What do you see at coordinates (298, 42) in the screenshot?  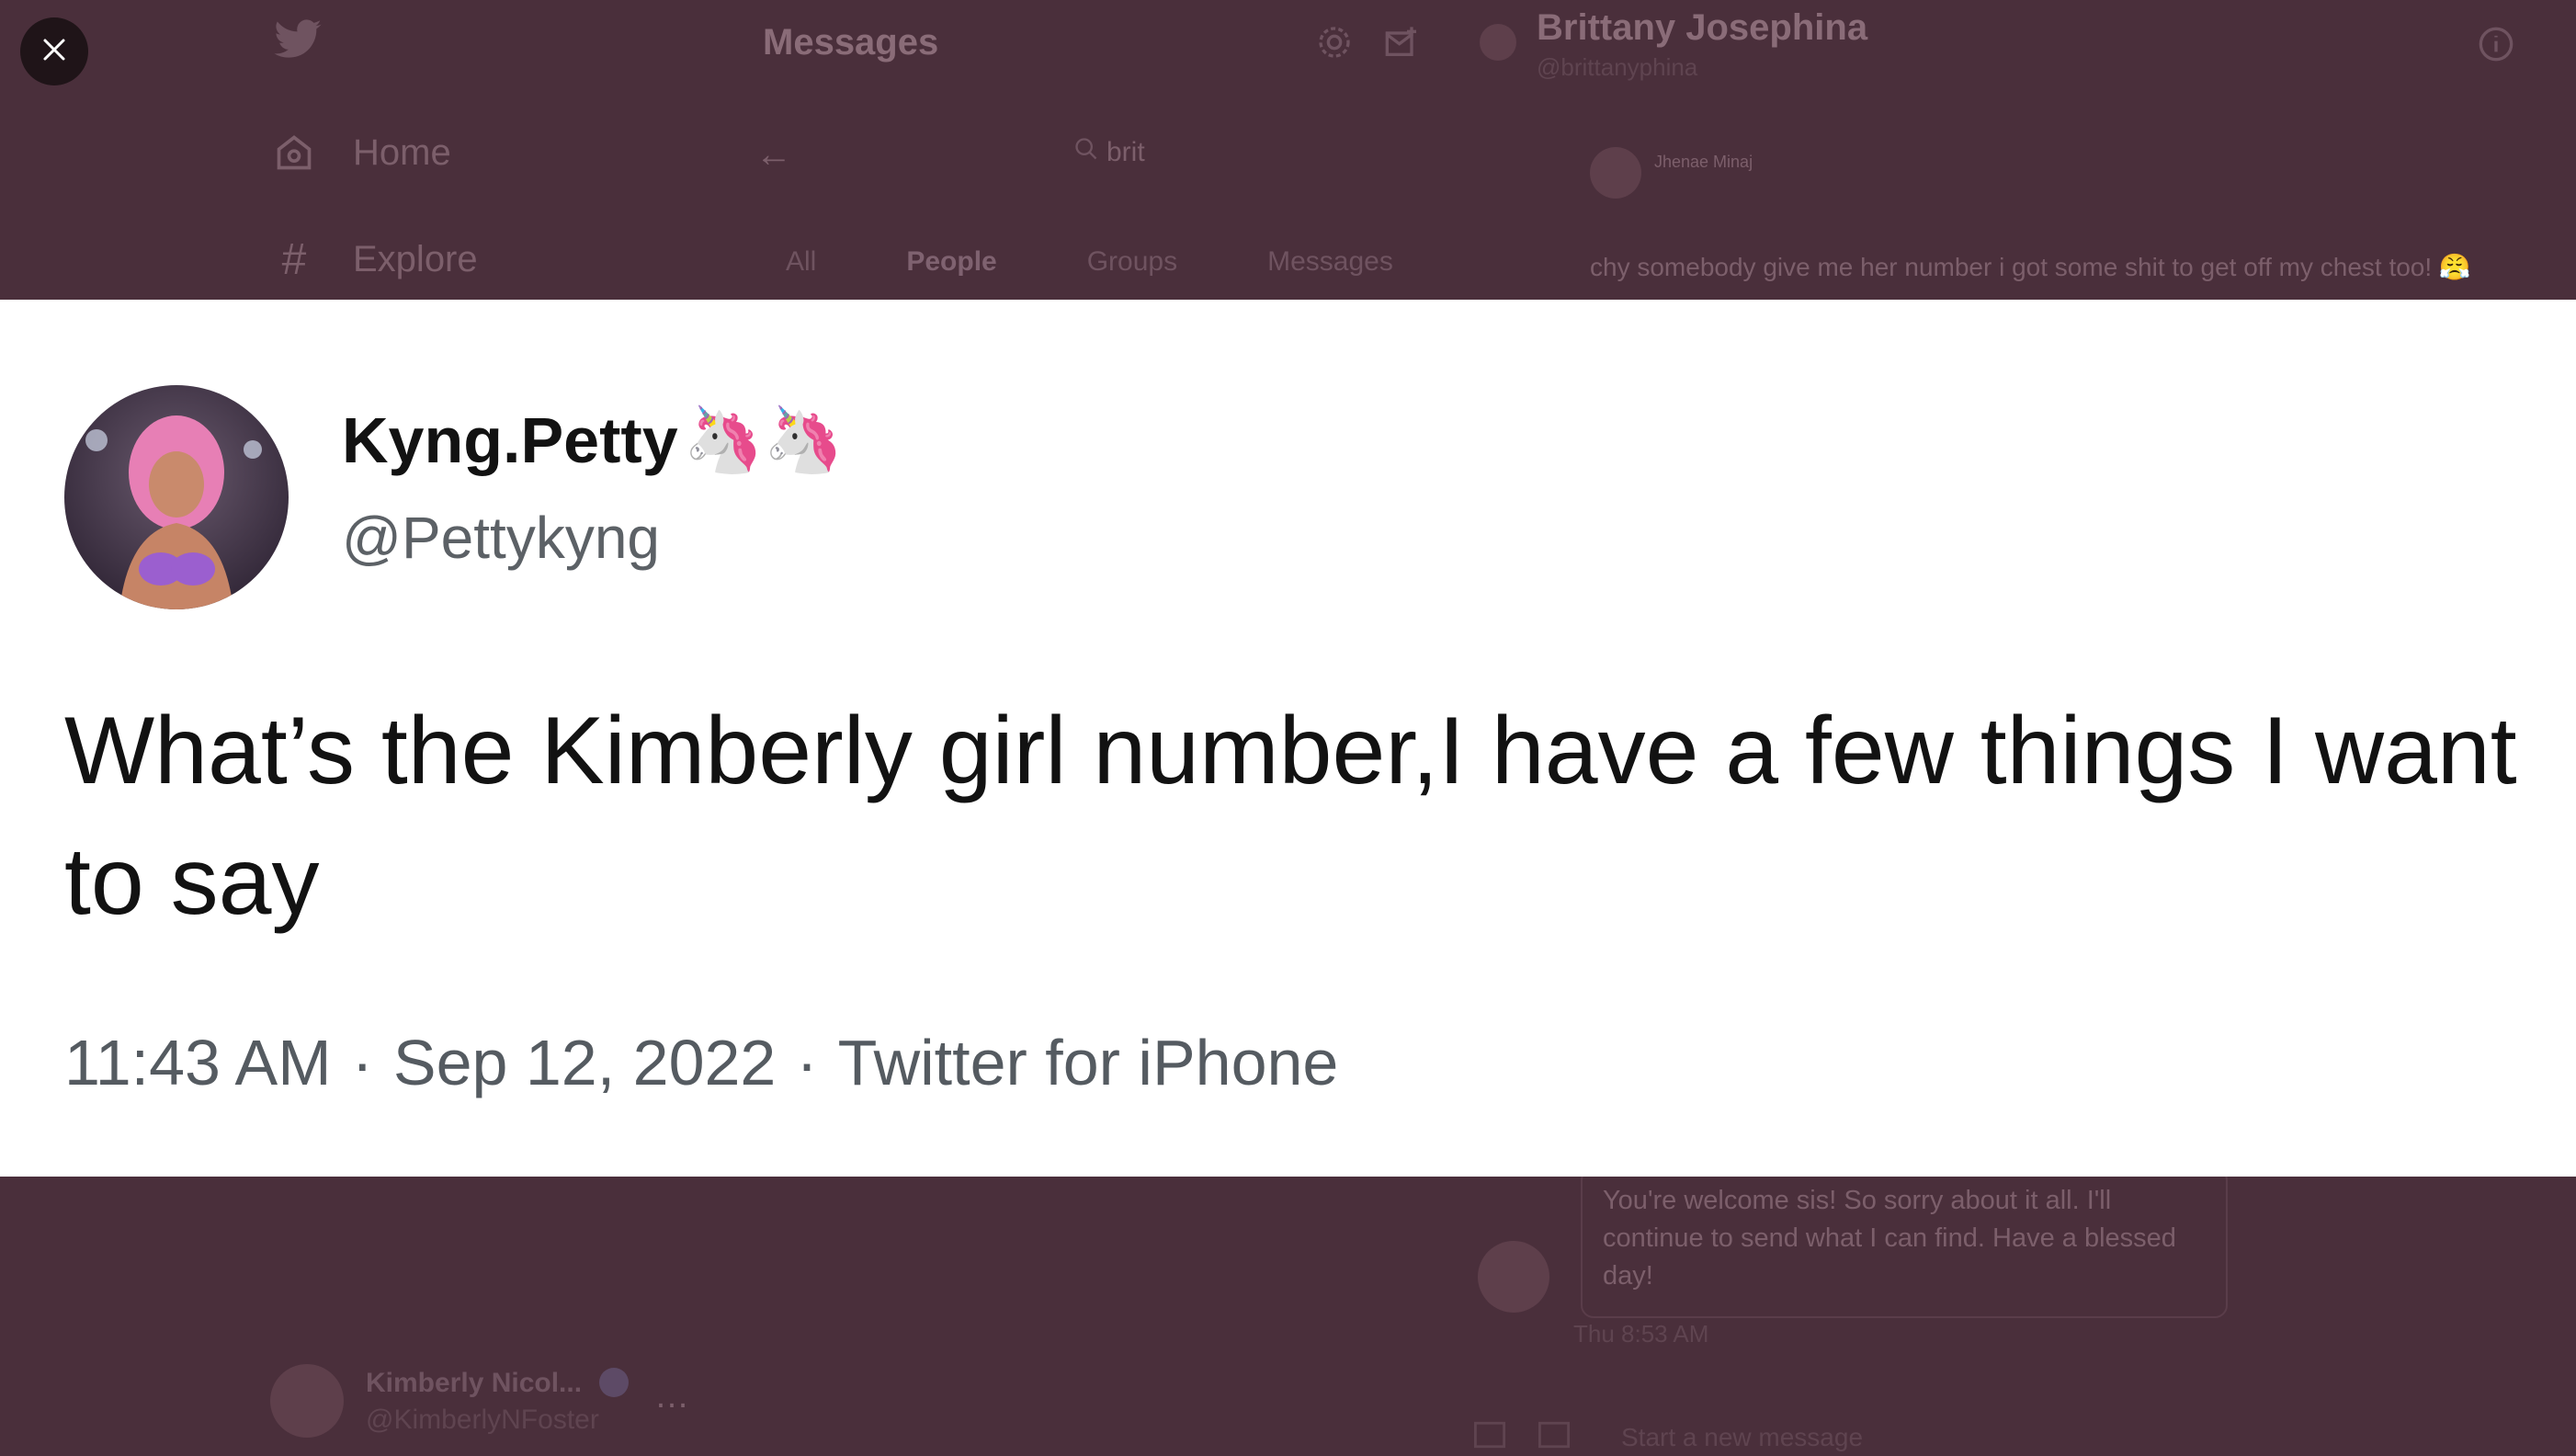 I see `twitter-logo-icon` at bounding box center [298, 42].